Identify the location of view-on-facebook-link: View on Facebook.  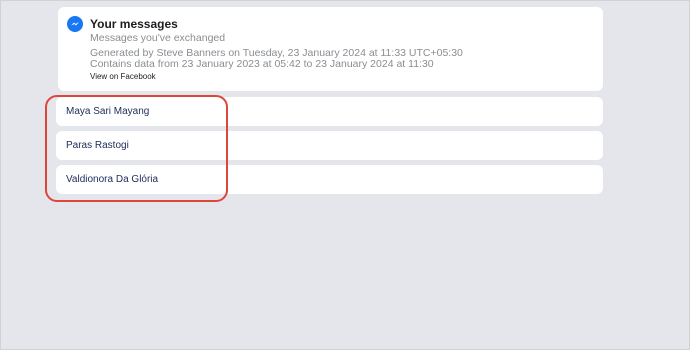
(123, 76).